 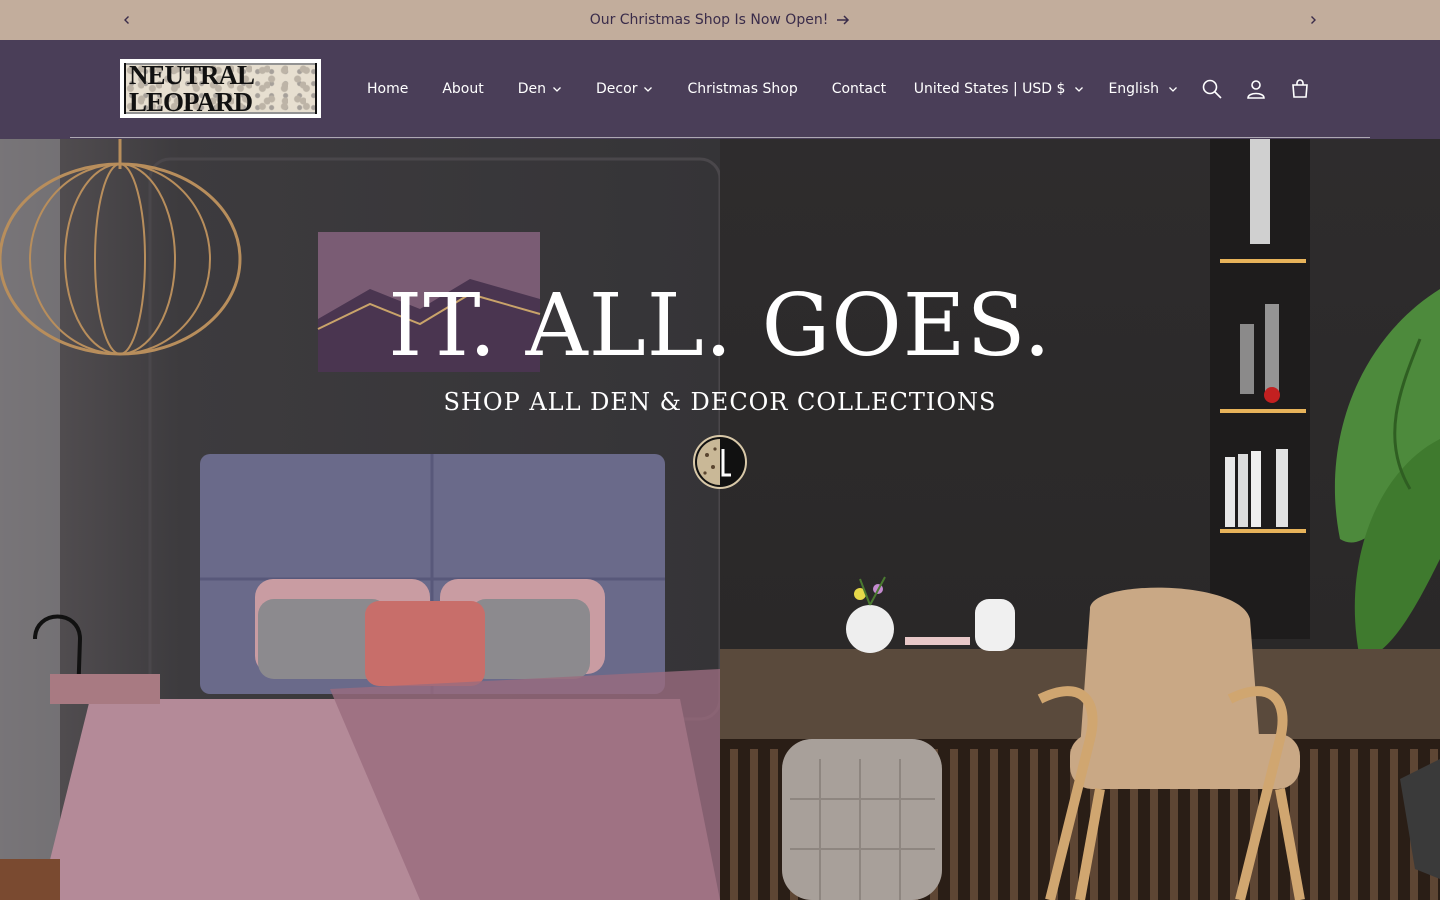 What do you see at coordinates (617, 88) in the screenshot?
I see `nav-label: Decor` at bounding box center [617, 88].